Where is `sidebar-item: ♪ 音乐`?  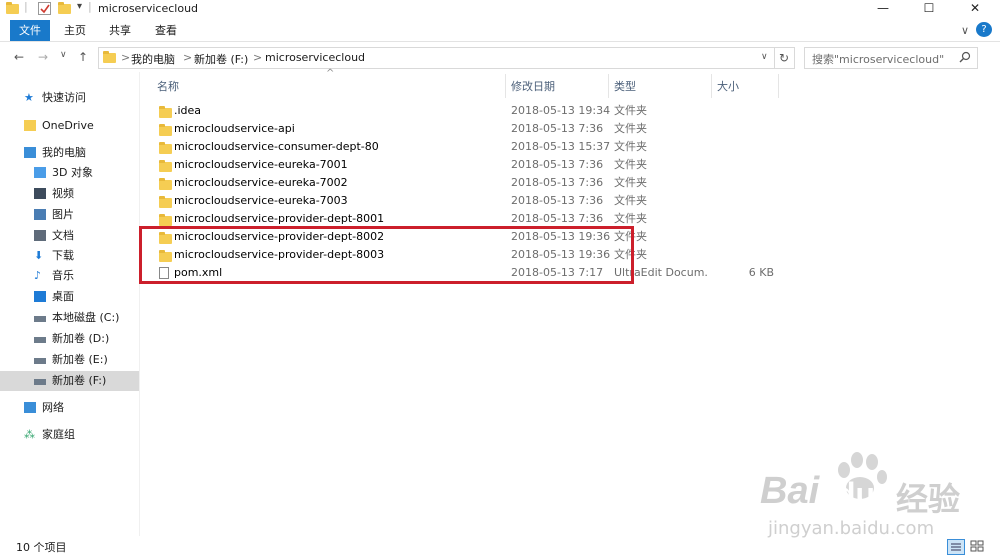 sidebar-item: ♪ 音乐 is located at coordinates (69, 276).